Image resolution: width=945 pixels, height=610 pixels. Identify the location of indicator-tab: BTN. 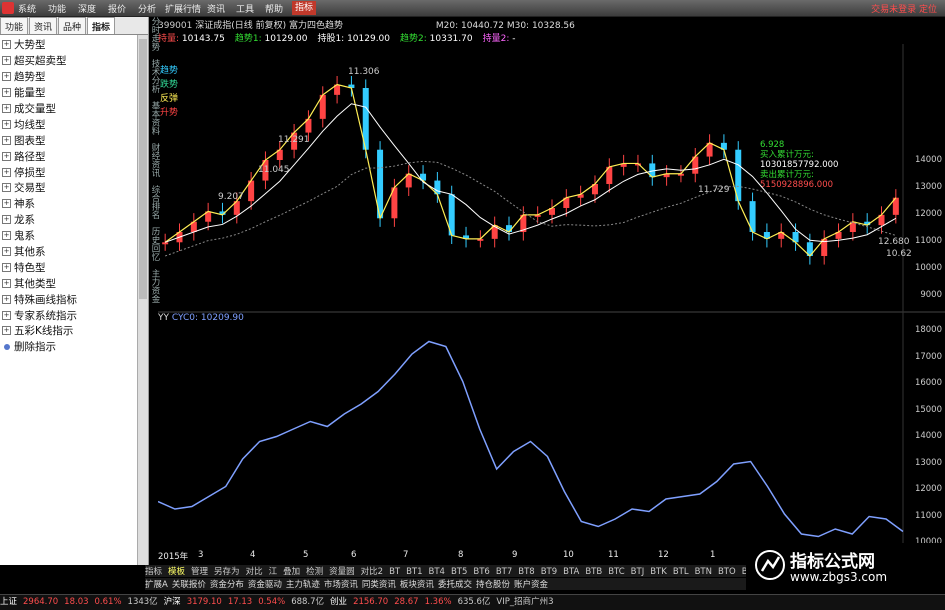
(703, 572).